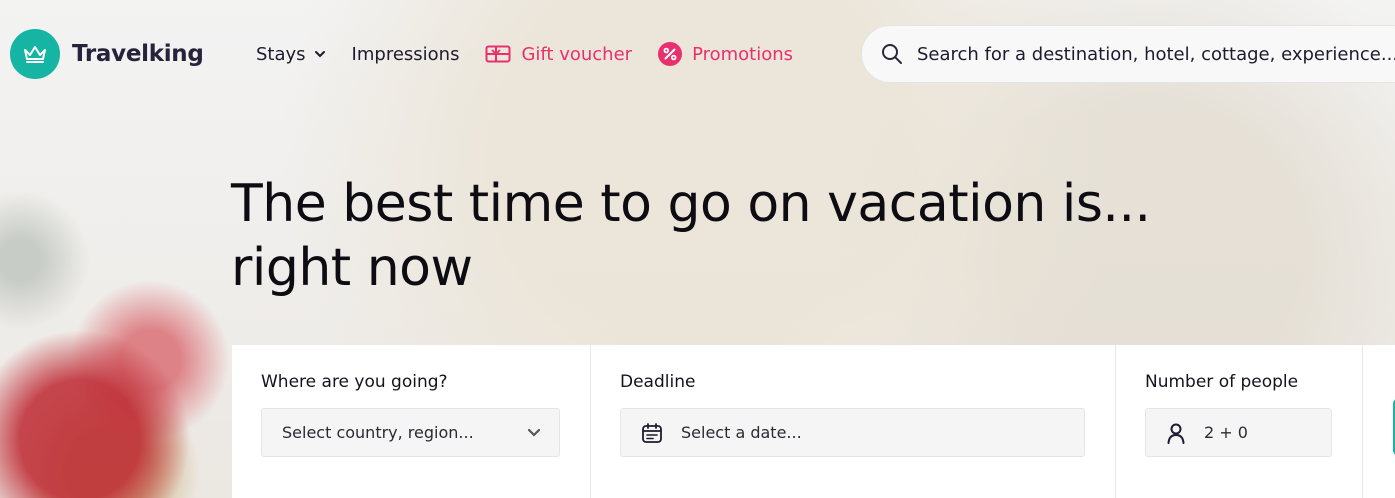 The height and width of the screenshot is (498, 1395). I want to click on nav-gift-voucher: Gift voucher, so click(558, 54).